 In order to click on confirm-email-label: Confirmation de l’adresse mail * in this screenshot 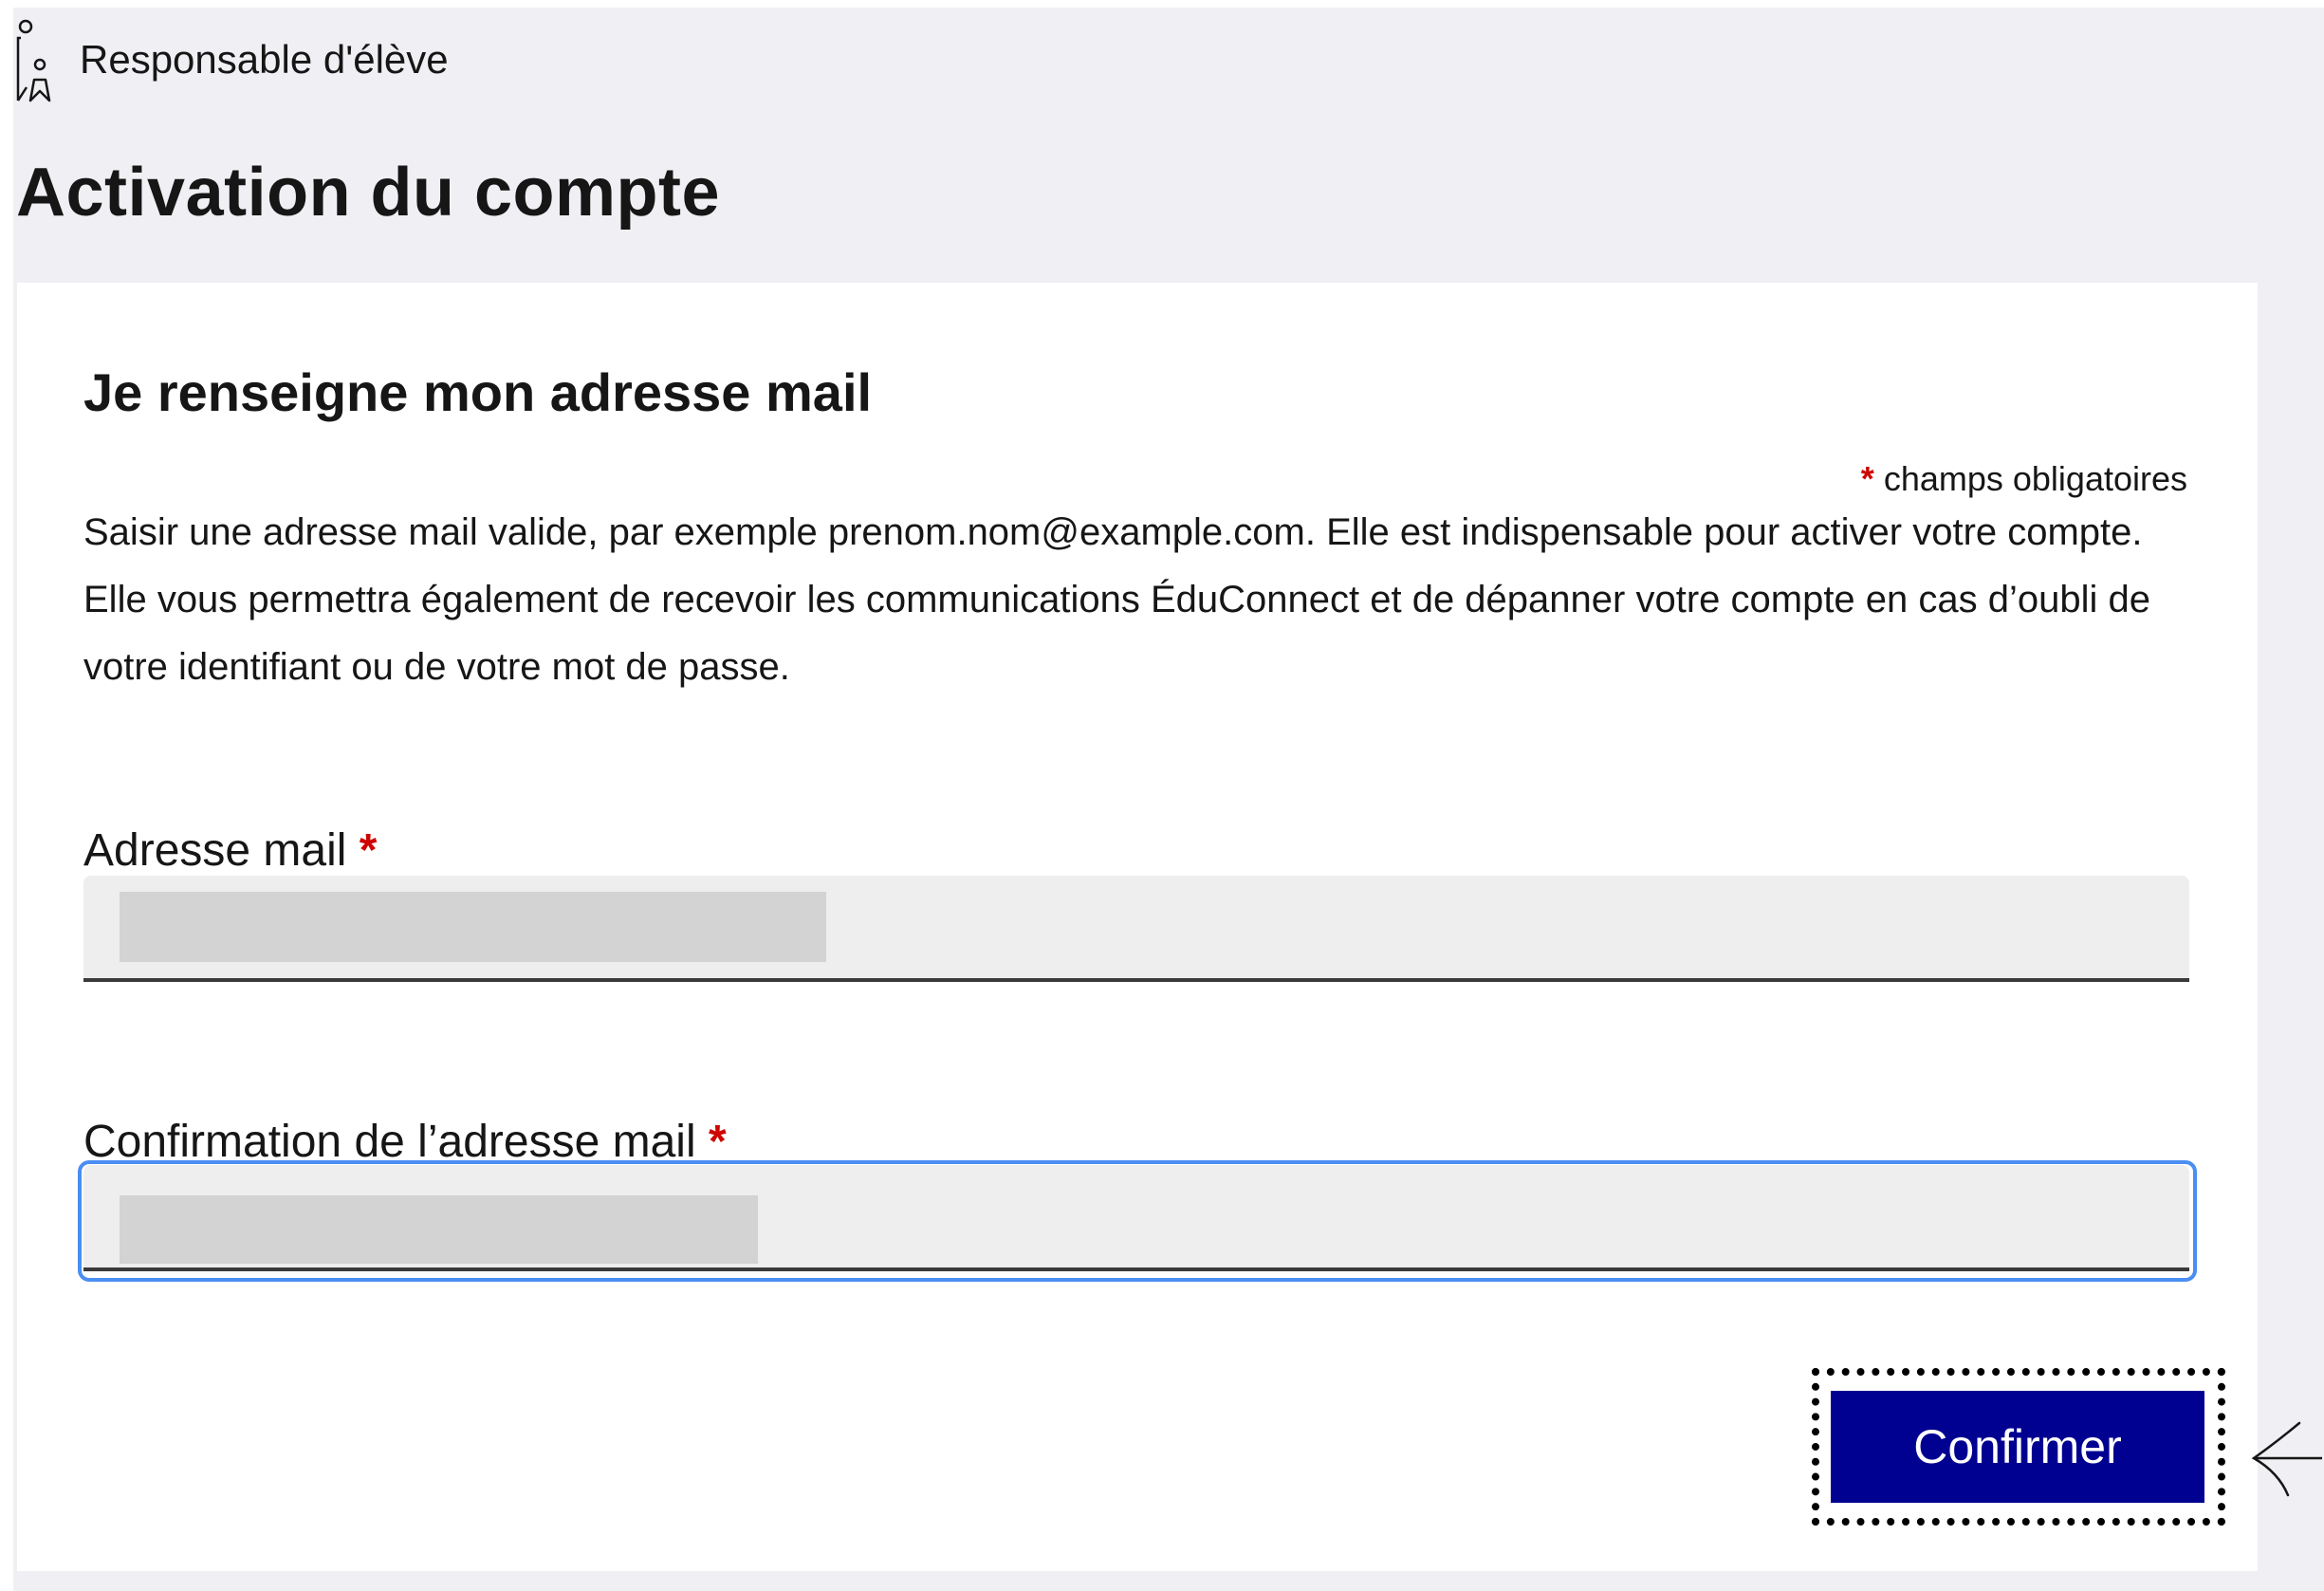, I will do `click(405, 1142)`.